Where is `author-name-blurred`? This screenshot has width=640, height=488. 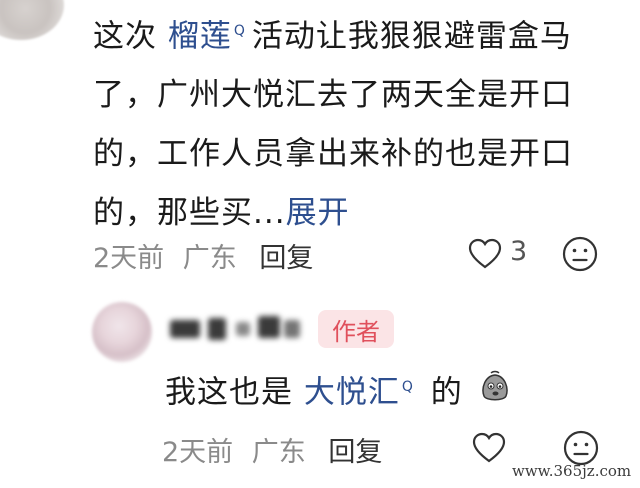 author-name-blurred is located at coordinates (240, 329).